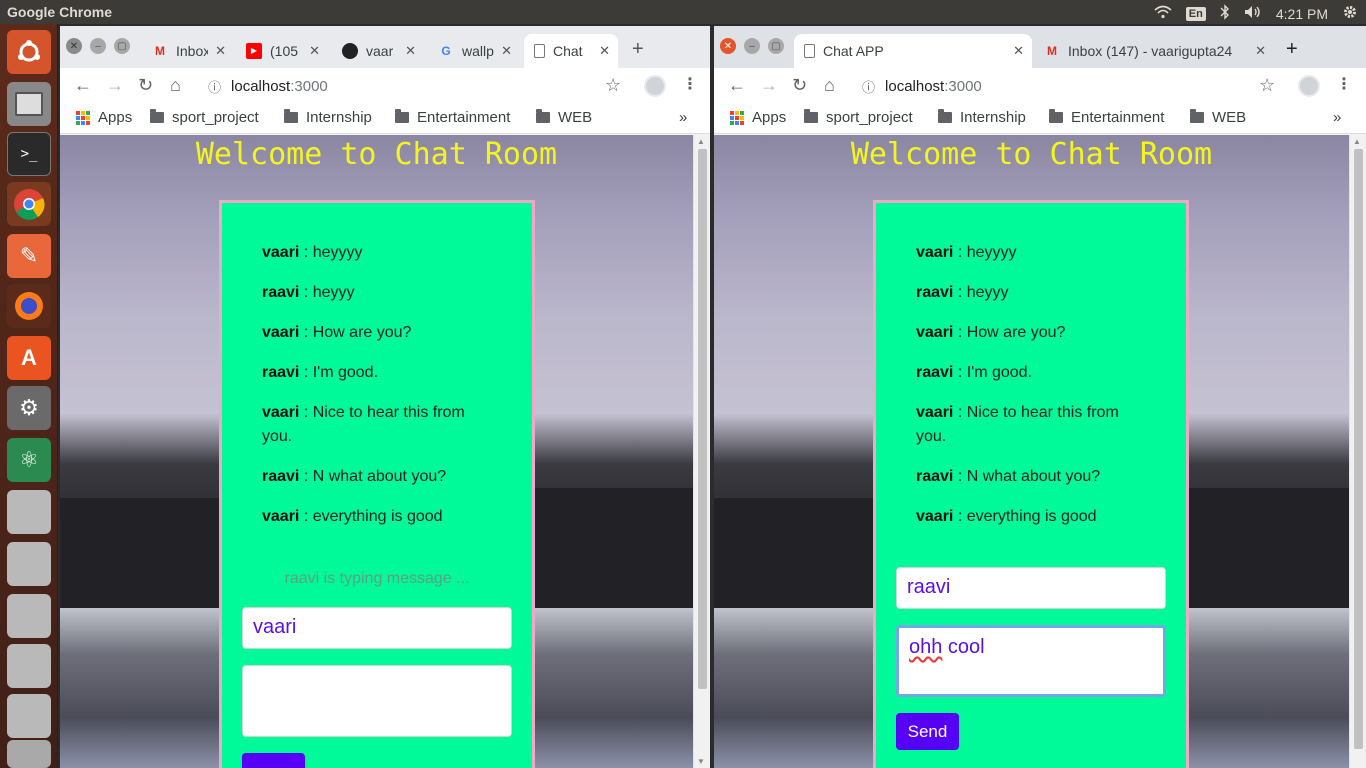 The image size is (1366, 768). Describe the element at coordinates (927, 731) in the screenshot. I see `send-button: Send` at that location.